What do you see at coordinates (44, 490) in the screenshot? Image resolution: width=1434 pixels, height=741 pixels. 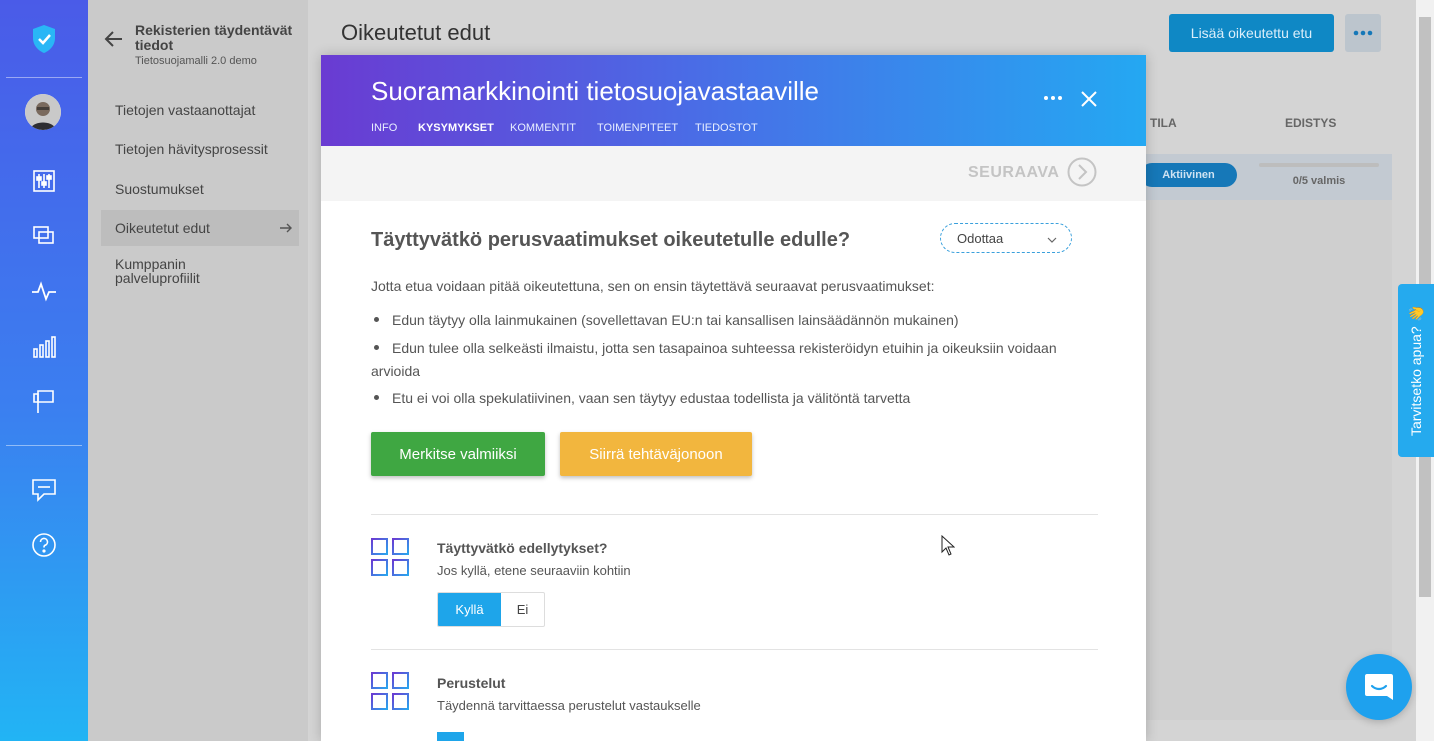 I see `chat-icon` at bounding box center [44, 490].